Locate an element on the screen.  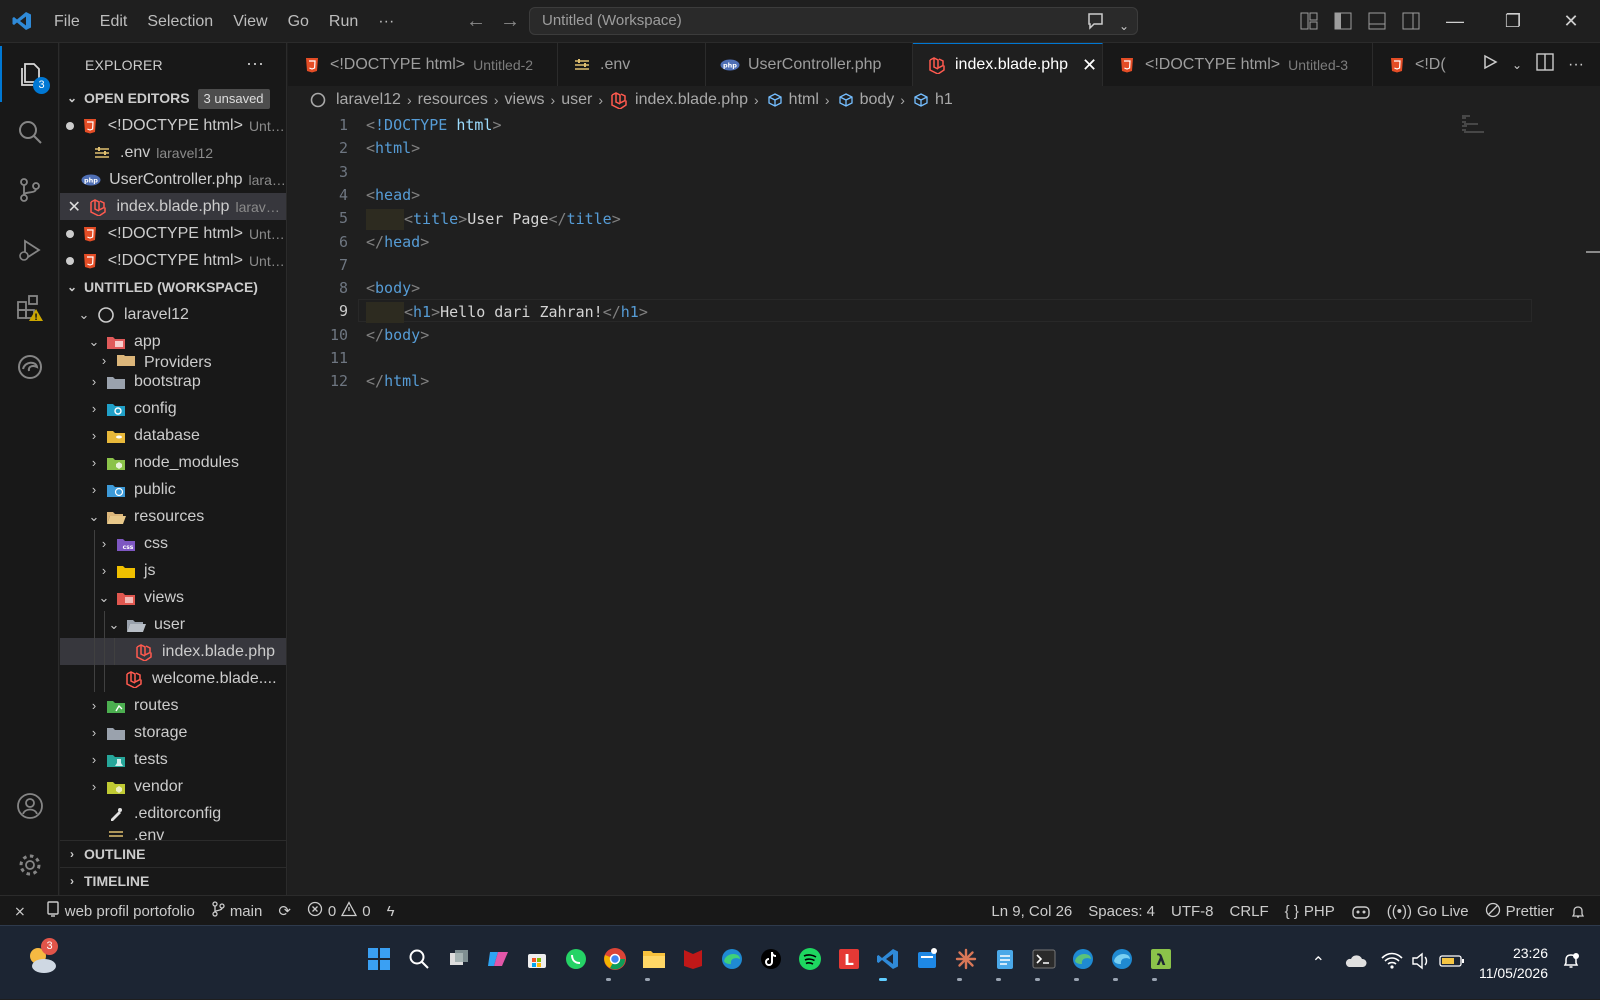
claude-icon is located at coordinates (966, 959).